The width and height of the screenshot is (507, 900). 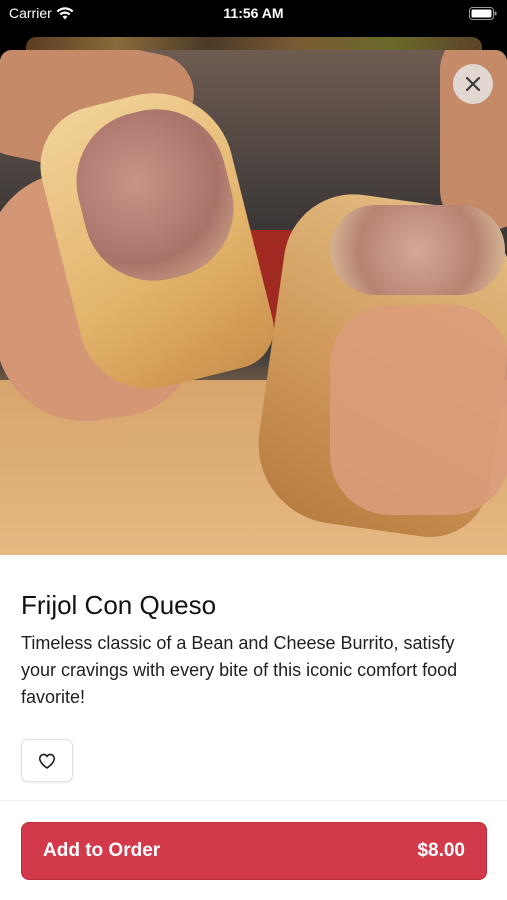 What do you see at coordinates (102, 850) in the screenshot?
I see `add-to-order-label: Add to Order` at bounding box center [102, 850].